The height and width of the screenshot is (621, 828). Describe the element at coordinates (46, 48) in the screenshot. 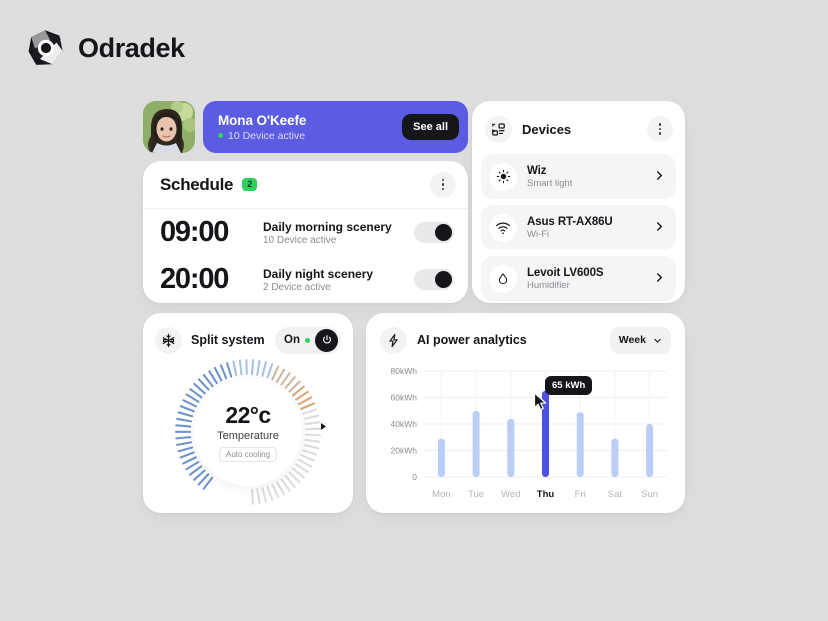

I see `odradek-hexagon-logo` at that location.